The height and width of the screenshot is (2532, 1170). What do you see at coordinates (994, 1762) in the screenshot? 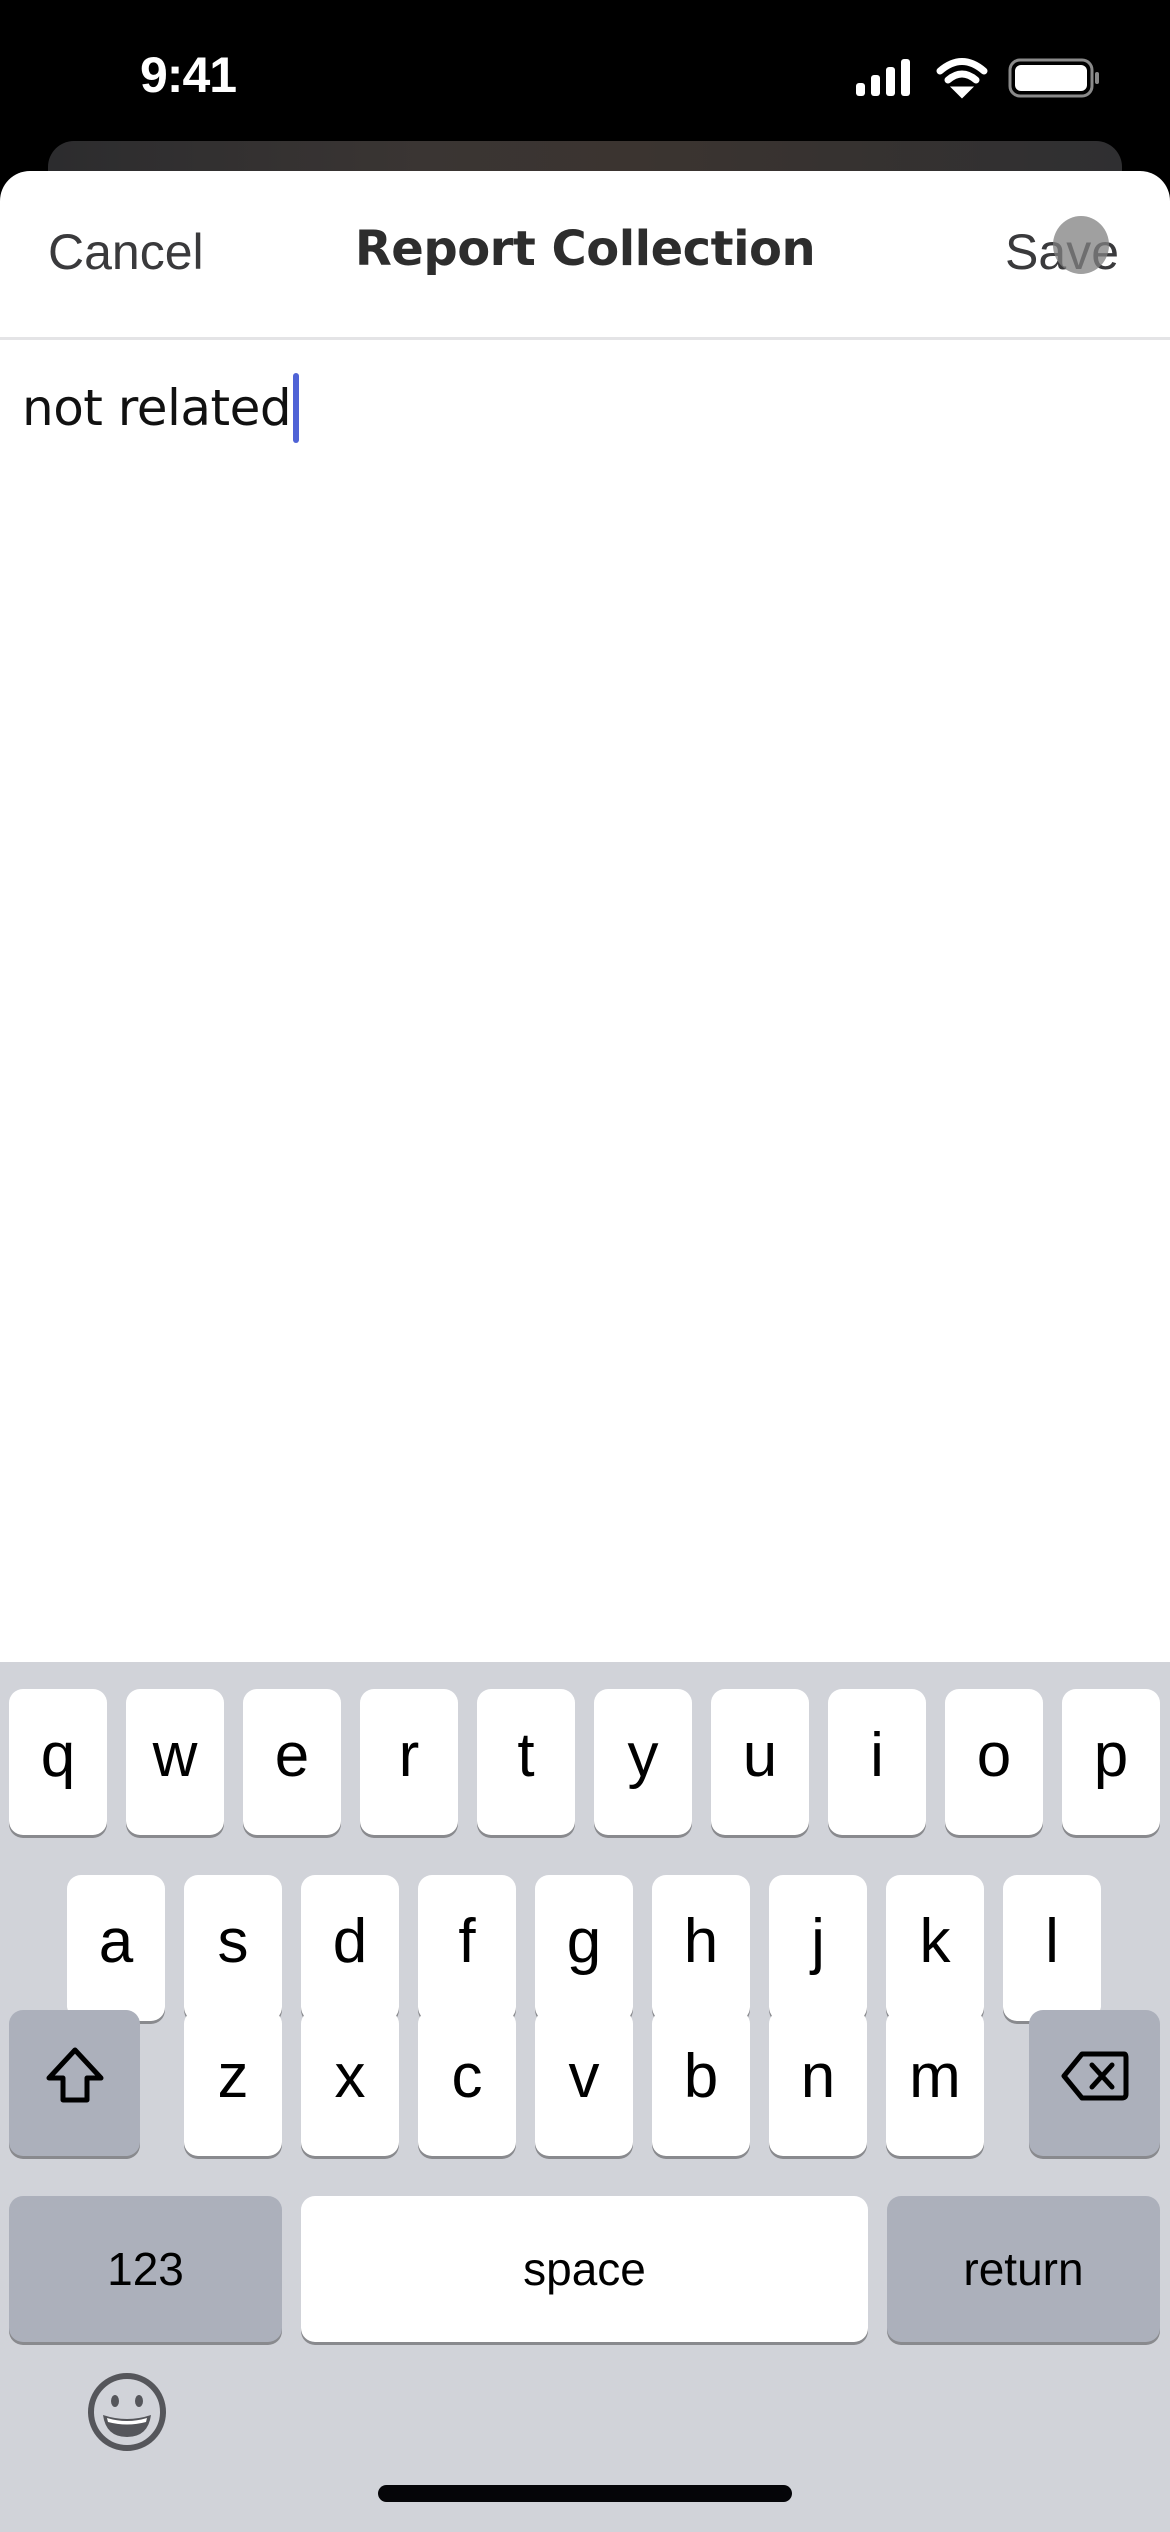
I see `key-o: o` at bounding box center [994, 1762].